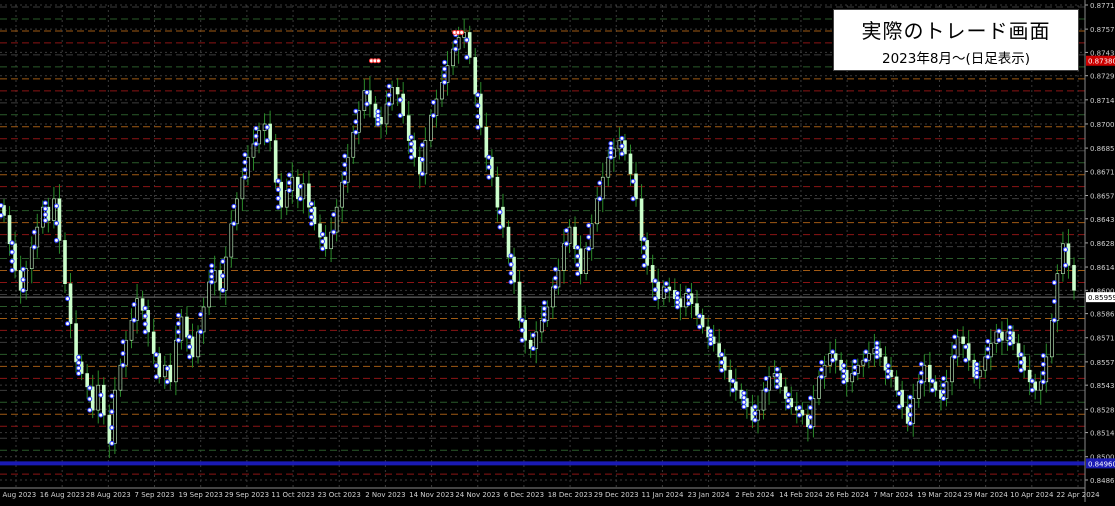 This screenshot has height=506, width=1115. I want to click on price-tag-label: 0.84960, so click(1101, 464).